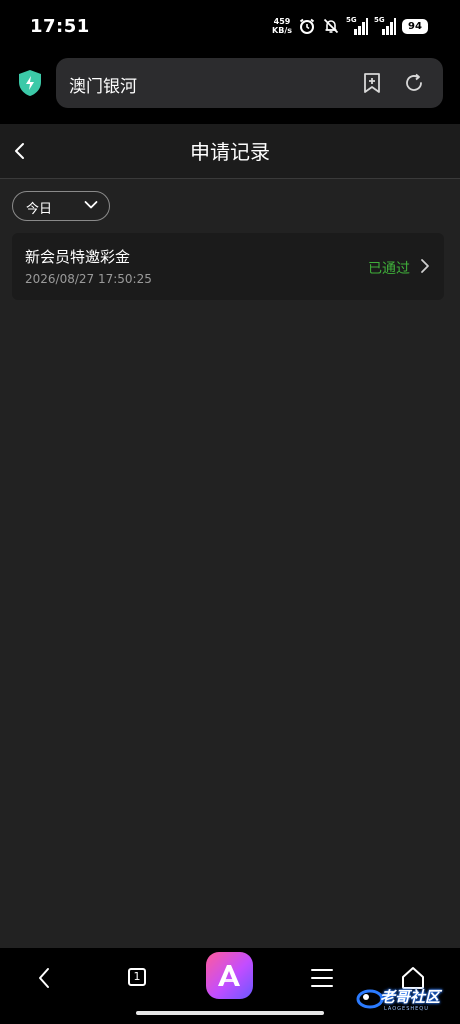 This screenshot has height=1024, width=460. I want to click on status-icons: 459 KB/s 5G 5G 94, so click(350, 26).